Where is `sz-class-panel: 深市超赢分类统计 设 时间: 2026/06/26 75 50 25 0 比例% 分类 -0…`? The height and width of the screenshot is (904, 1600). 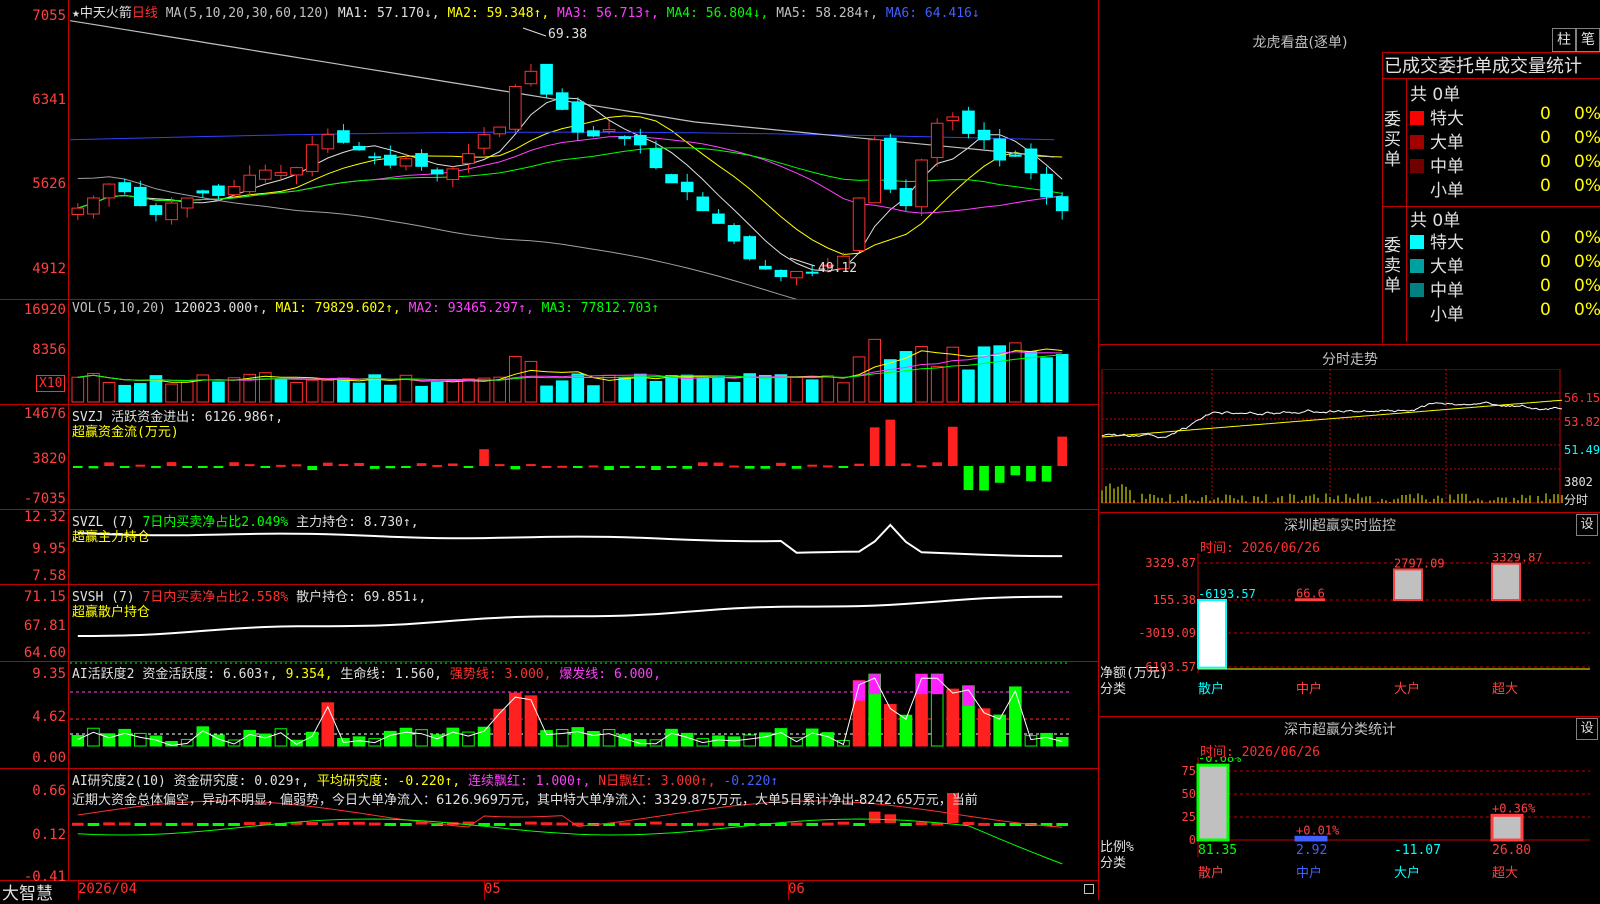 sz-class-panel: 深市超赢分类统计 设 时间: 2026/06/26 75 50 25 0 比例% 分类 -0… is located at coordinates (1350, 808).